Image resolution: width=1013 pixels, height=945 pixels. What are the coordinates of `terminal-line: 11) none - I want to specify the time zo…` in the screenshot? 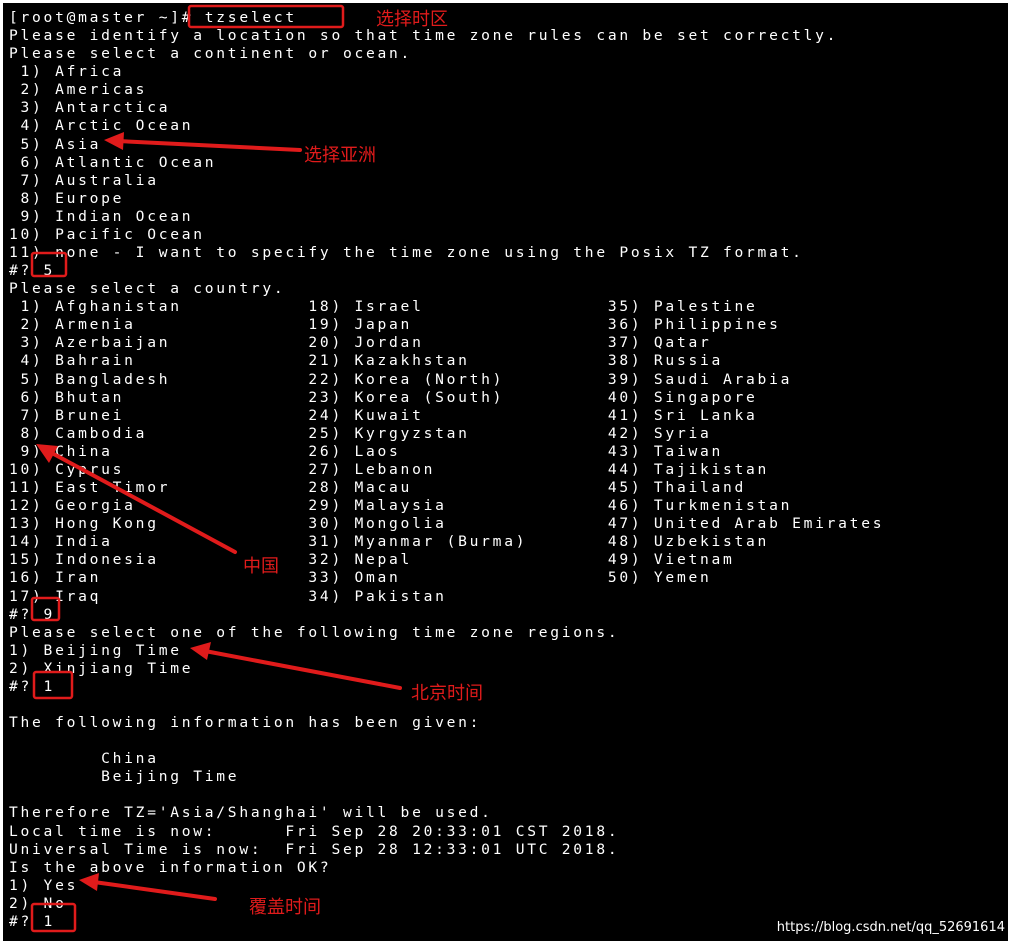 It's located at (406, 253).